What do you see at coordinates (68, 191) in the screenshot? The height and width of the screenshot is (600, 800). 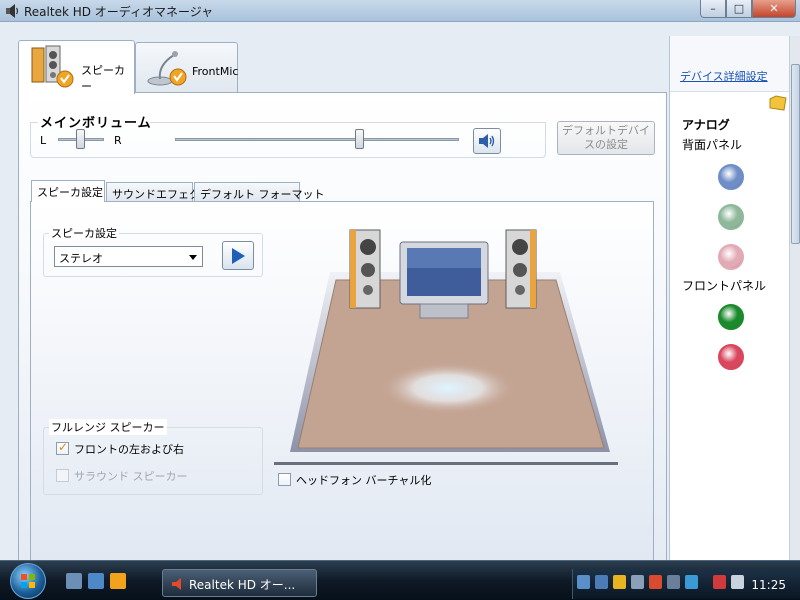 I see `tab-speaker-settings: スピーカ設定` at bounding box center [68, 191].